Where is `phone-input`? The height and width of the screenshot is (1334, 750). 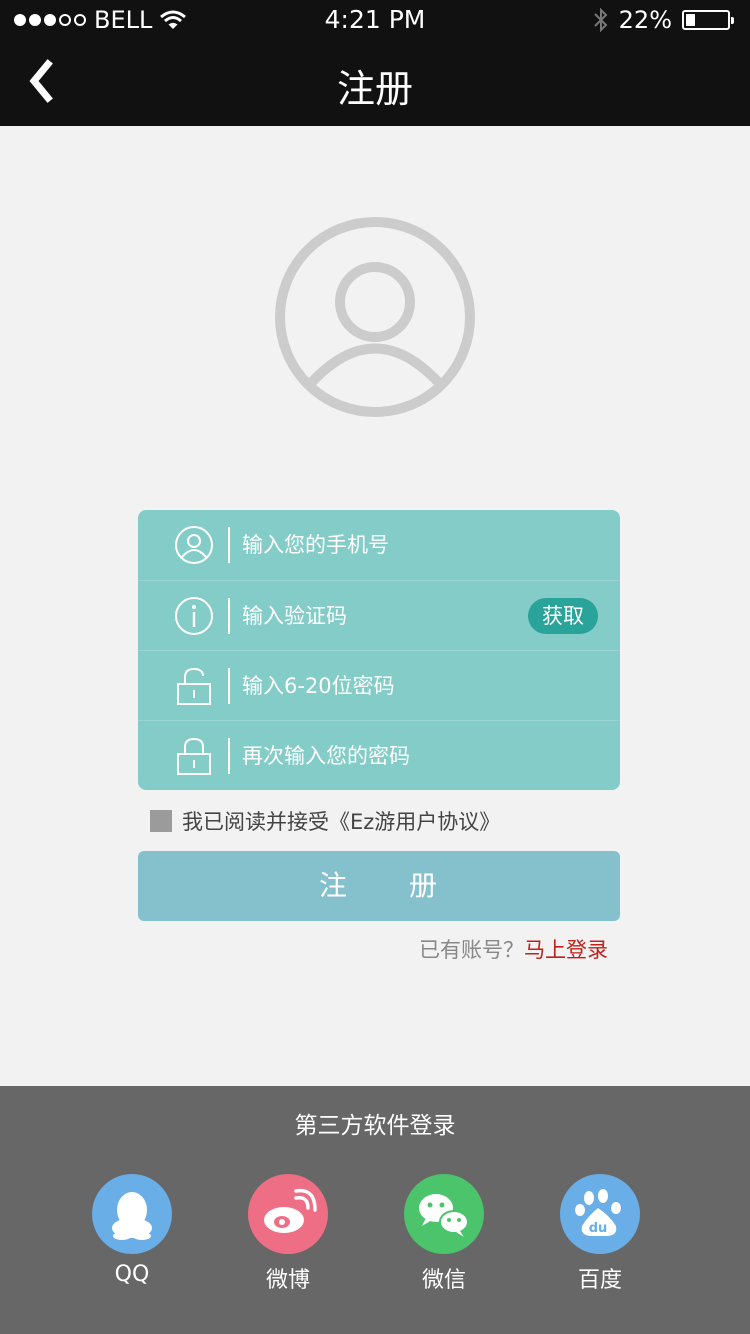 phone-input is located at coordinates (382, 545).